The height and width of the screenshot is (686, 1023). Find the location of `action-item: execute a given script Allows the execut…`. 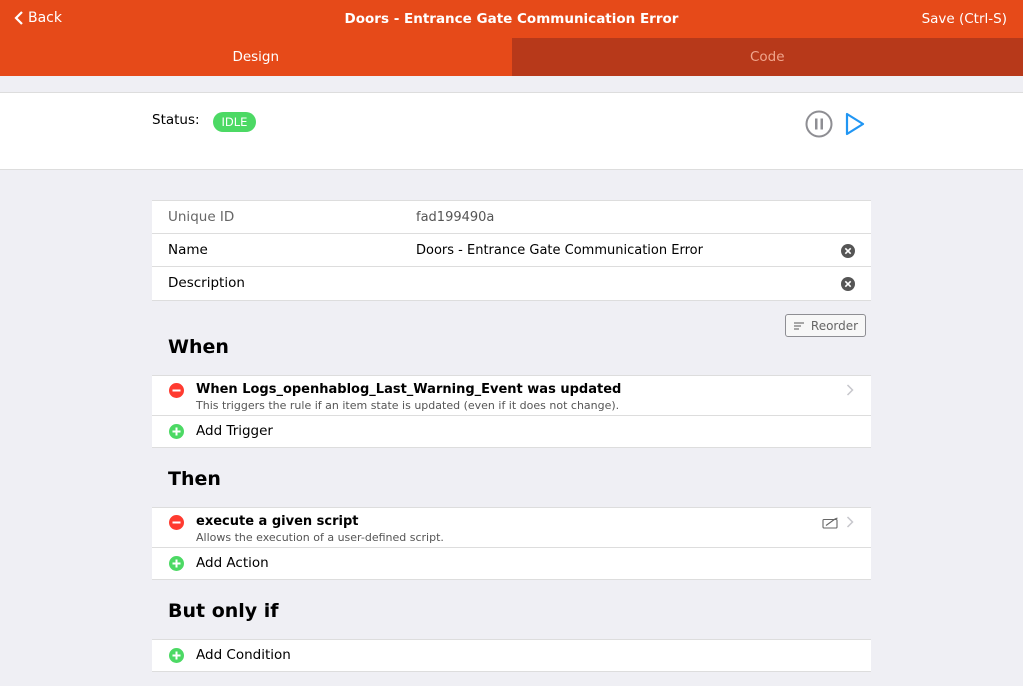

action-item: execute a given script Allows the execut… is located at coordinates (511, 528).